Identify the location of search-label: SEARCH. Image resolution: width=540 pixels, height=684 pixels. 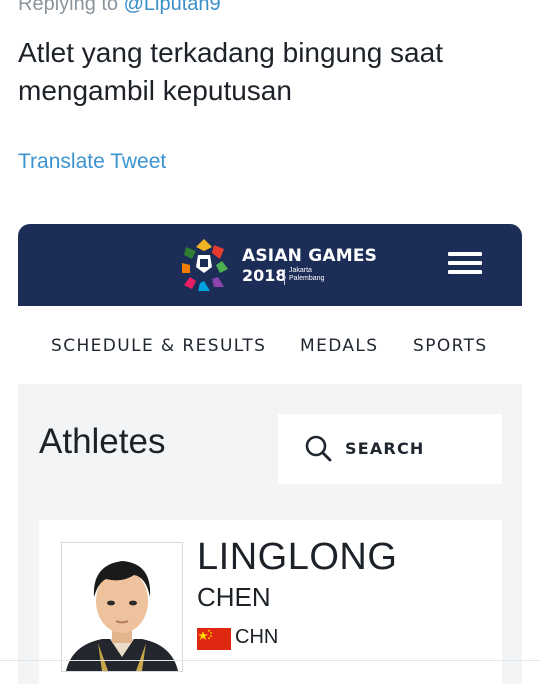
(385, 448).